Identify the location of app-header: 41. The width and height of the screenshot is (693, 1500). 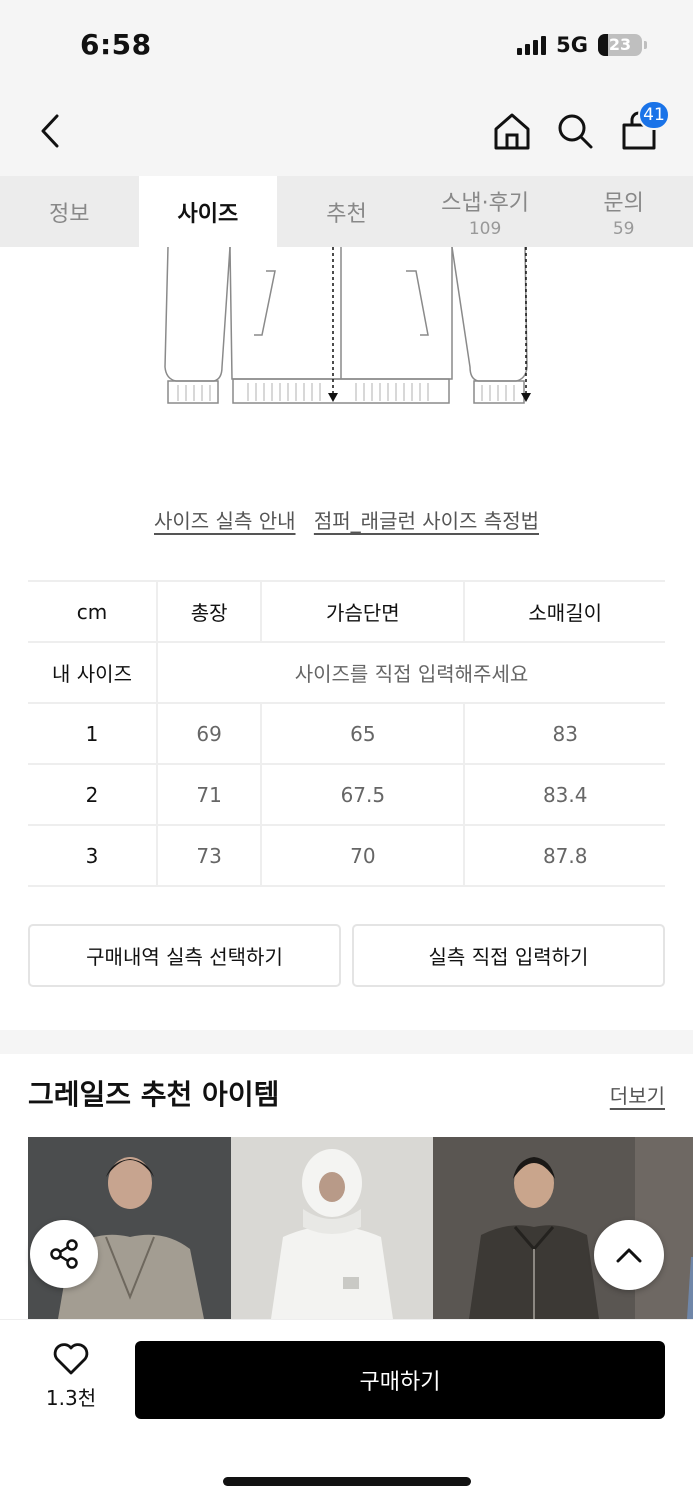
(346, 132).